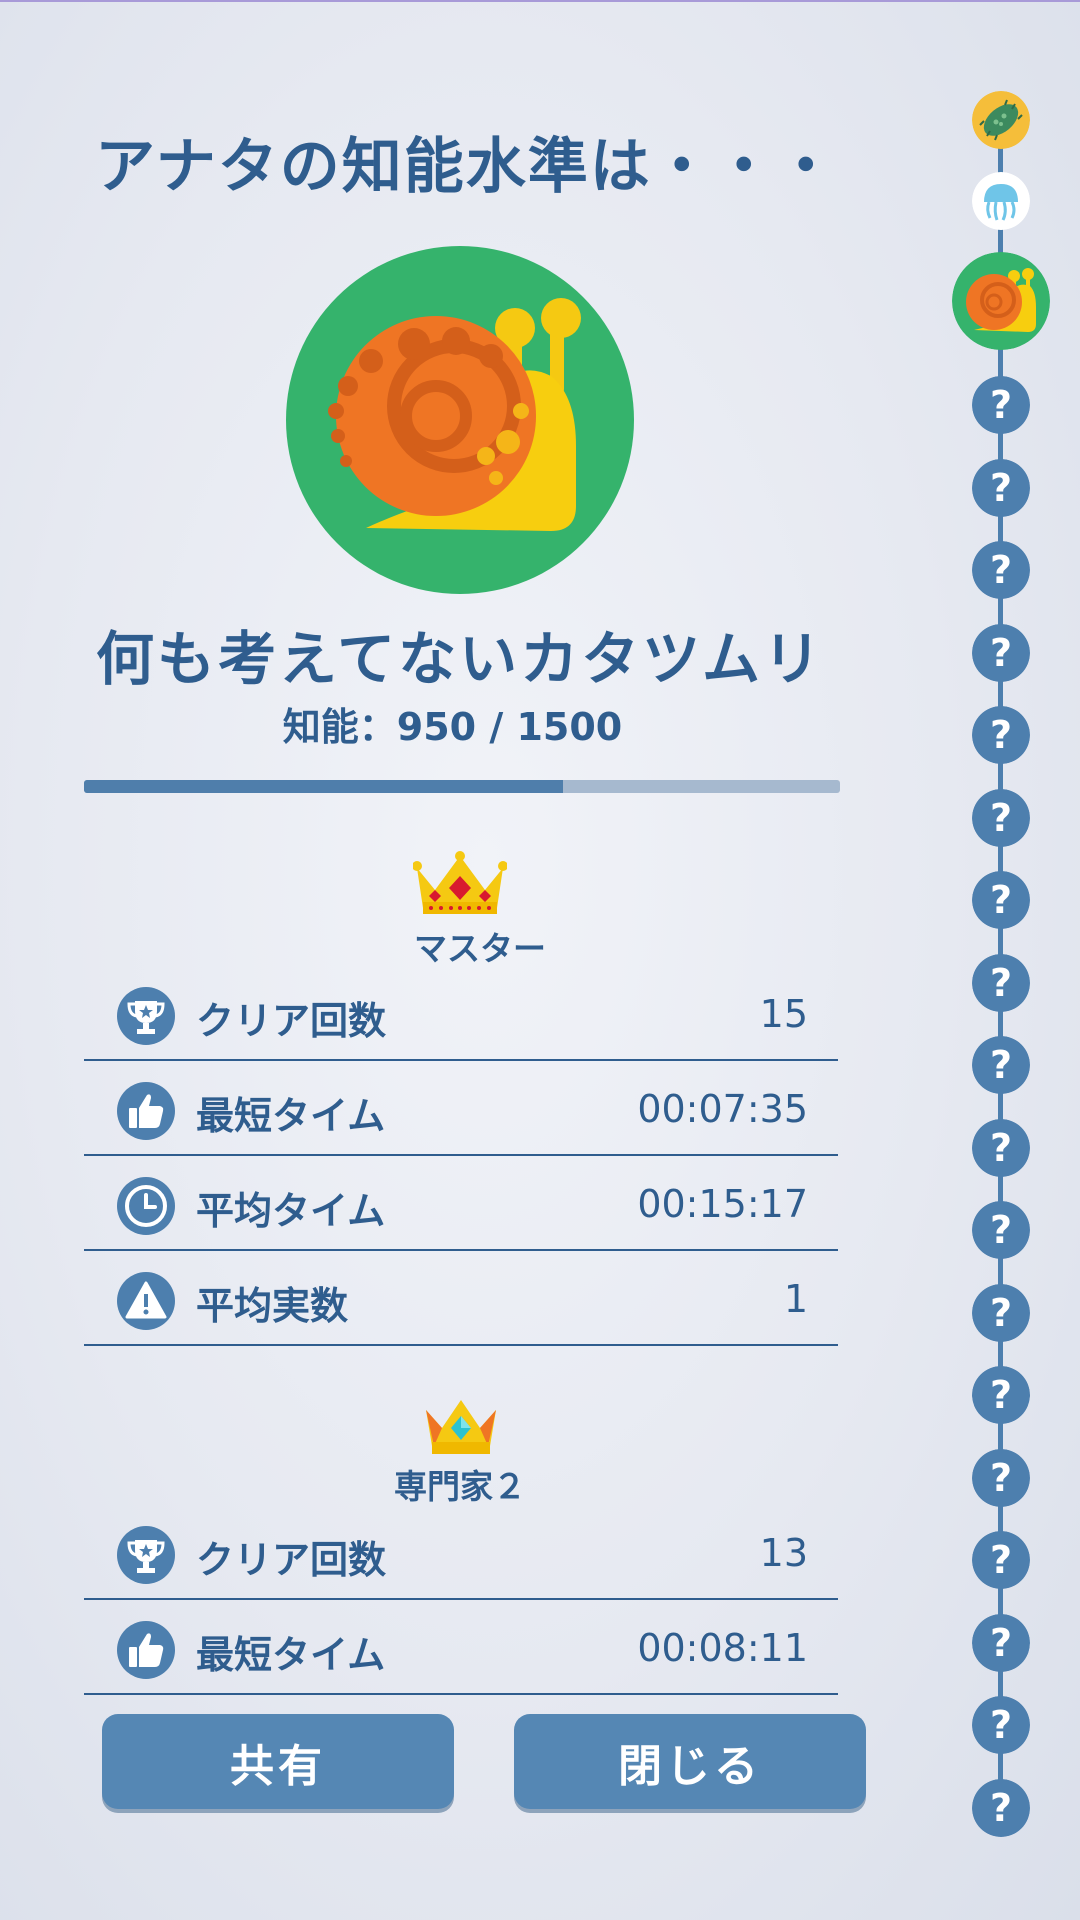  Describe the element at coordinates (722, 1109) in the screenshot. I see `stat-value: 00:07:35` at that location.